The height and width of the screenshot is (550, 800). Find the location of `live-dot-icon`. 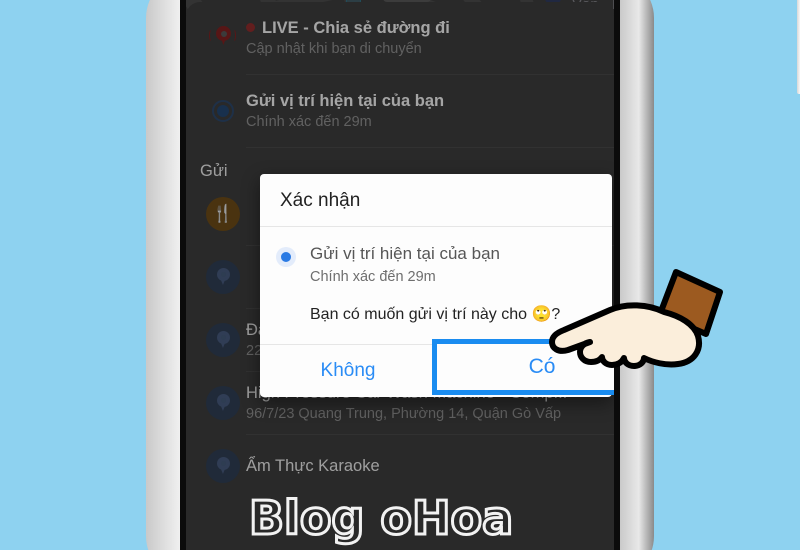

live-dot-icon is located at coordinates (250, 27).